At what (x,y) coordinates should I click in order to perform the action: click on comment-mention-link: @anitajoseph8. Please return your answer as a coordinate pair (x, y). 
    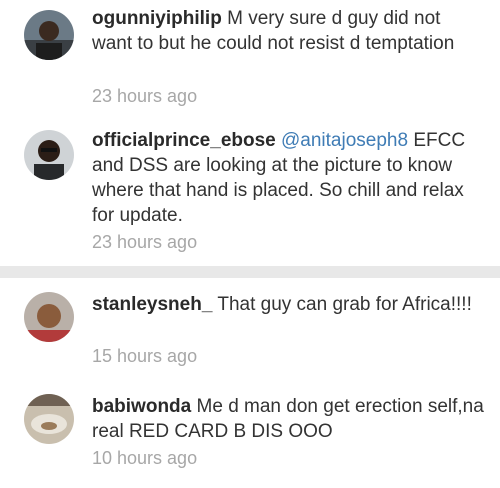
    Looking at the image, I should click on (344, 140).